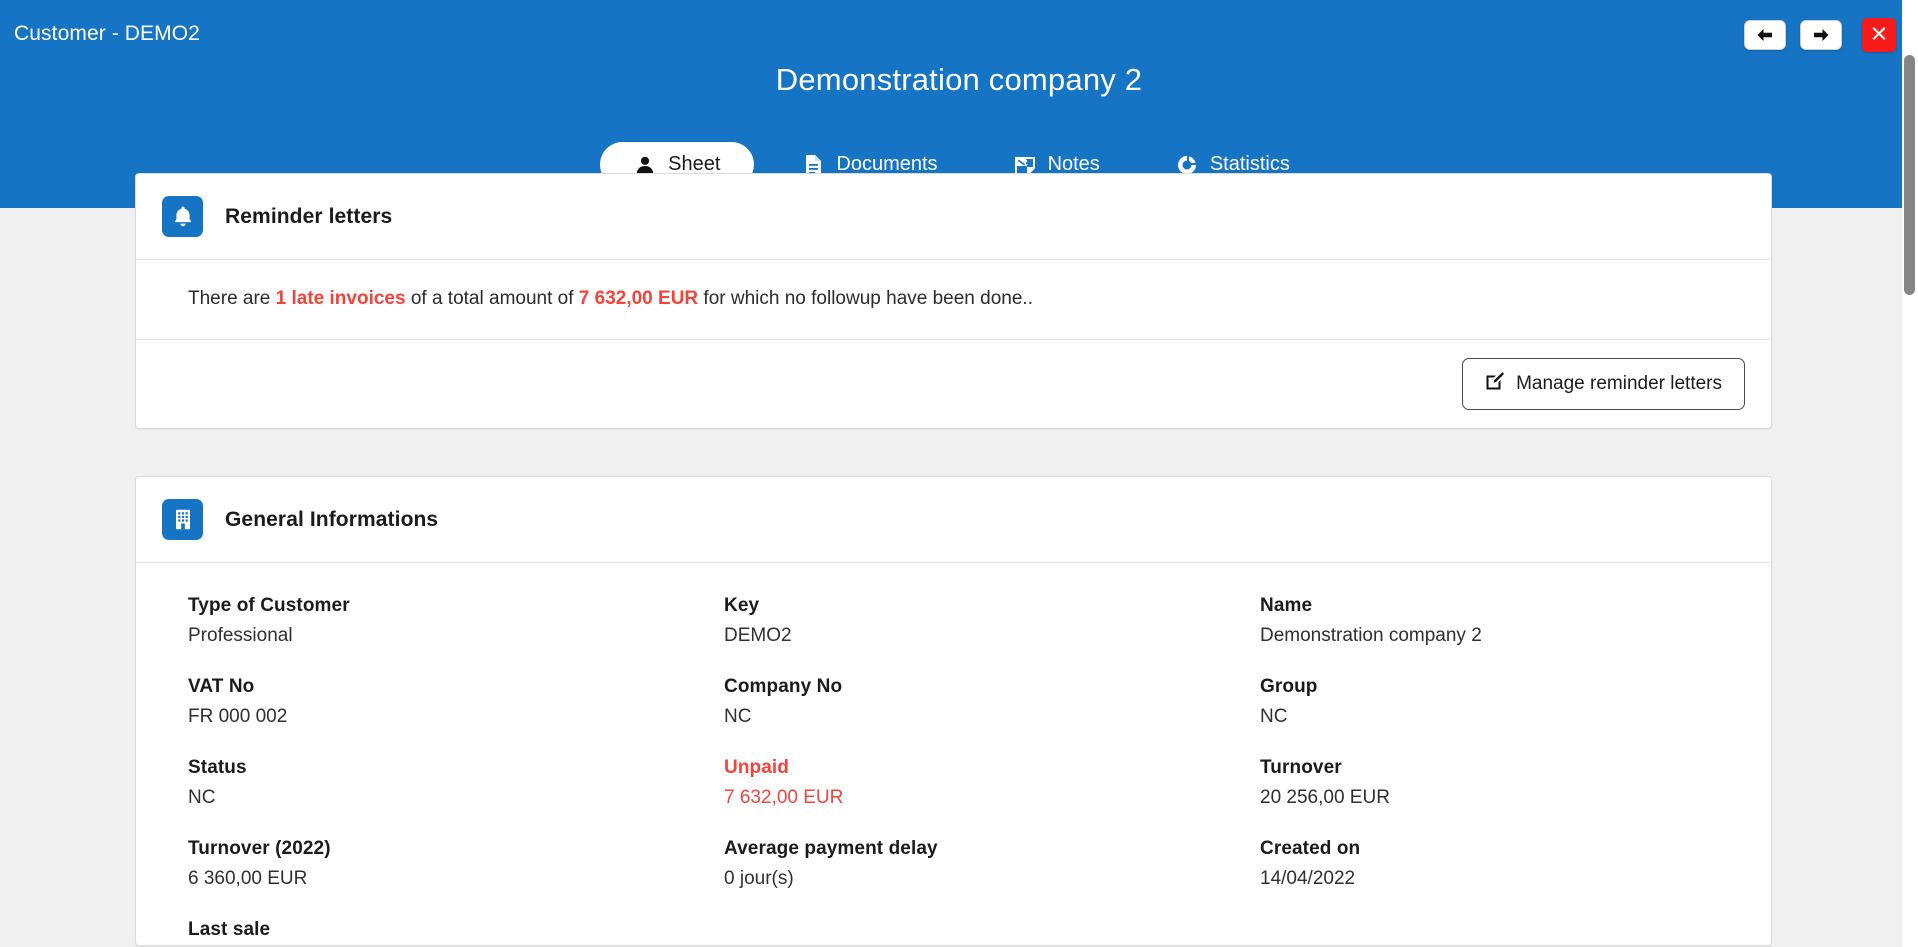 This screenshot has height=947, width=1918. I want to click on window-title: Customer - DEMO2, so click(107, 33).